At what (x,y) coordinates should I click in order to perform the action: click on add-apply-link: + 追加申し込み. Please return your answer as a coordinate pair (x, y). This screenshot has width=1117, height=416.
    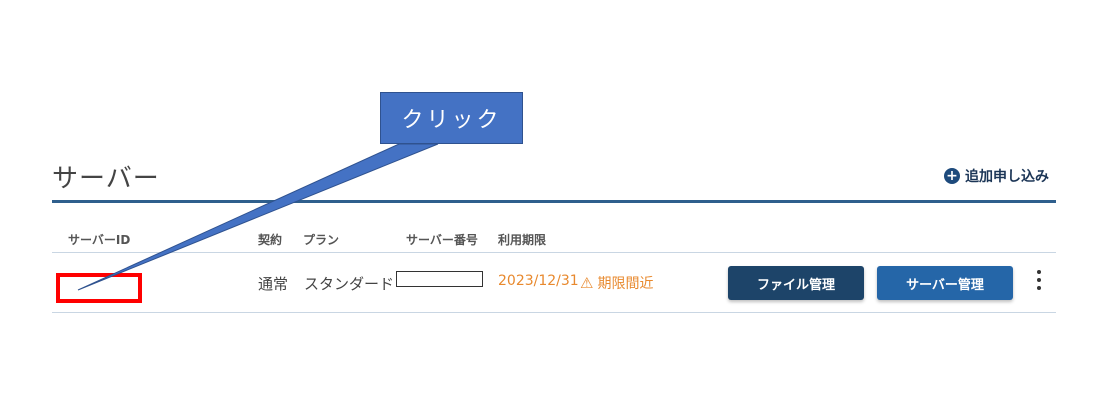
    Looking at the image, I should click on (996, 176).